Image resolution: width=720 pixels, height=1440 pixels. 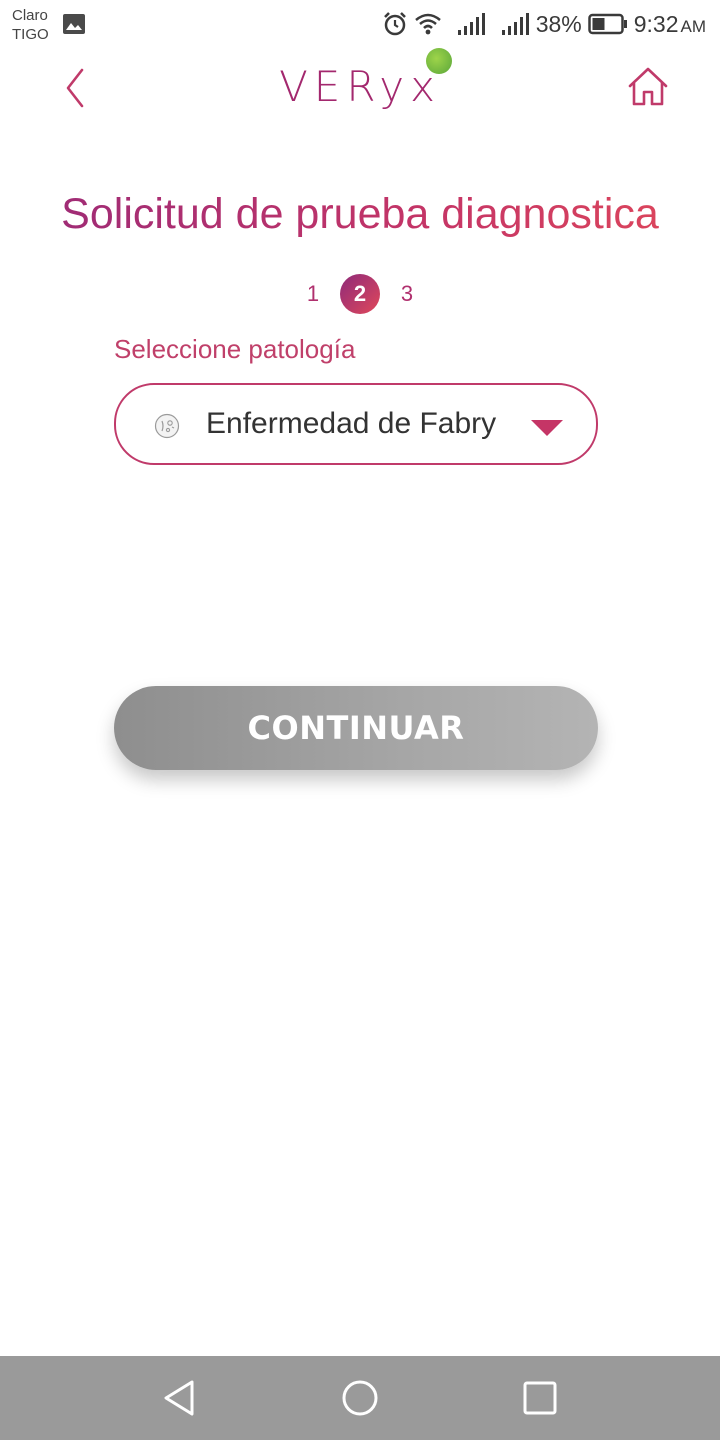 I want to click on step-2-active: 2, so click(x=360, y=294).